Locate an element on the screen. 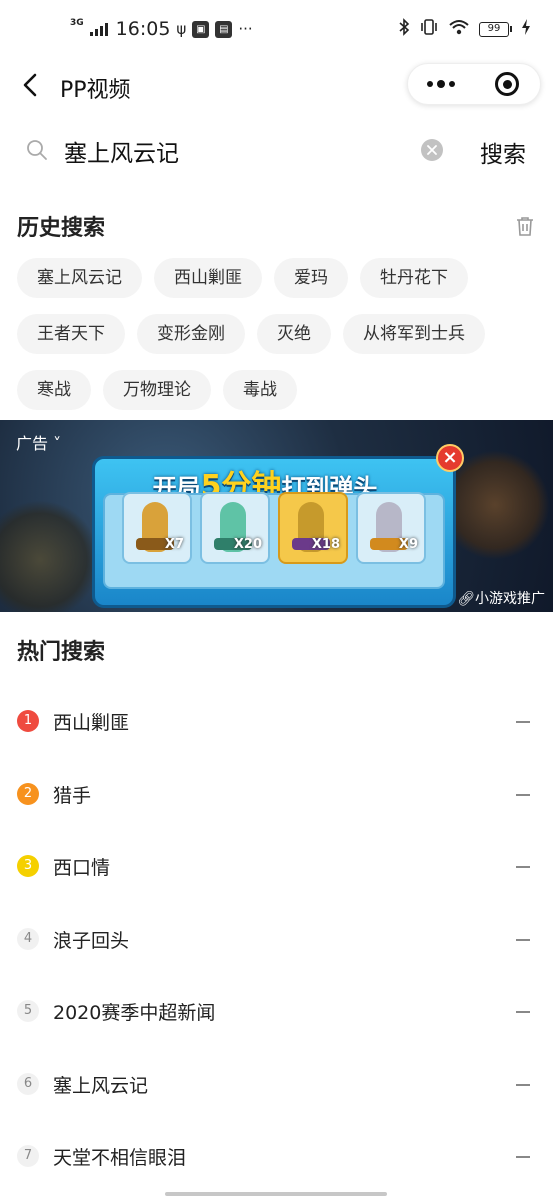  rank-badge: 6 is located at coordinates (28, 1083).